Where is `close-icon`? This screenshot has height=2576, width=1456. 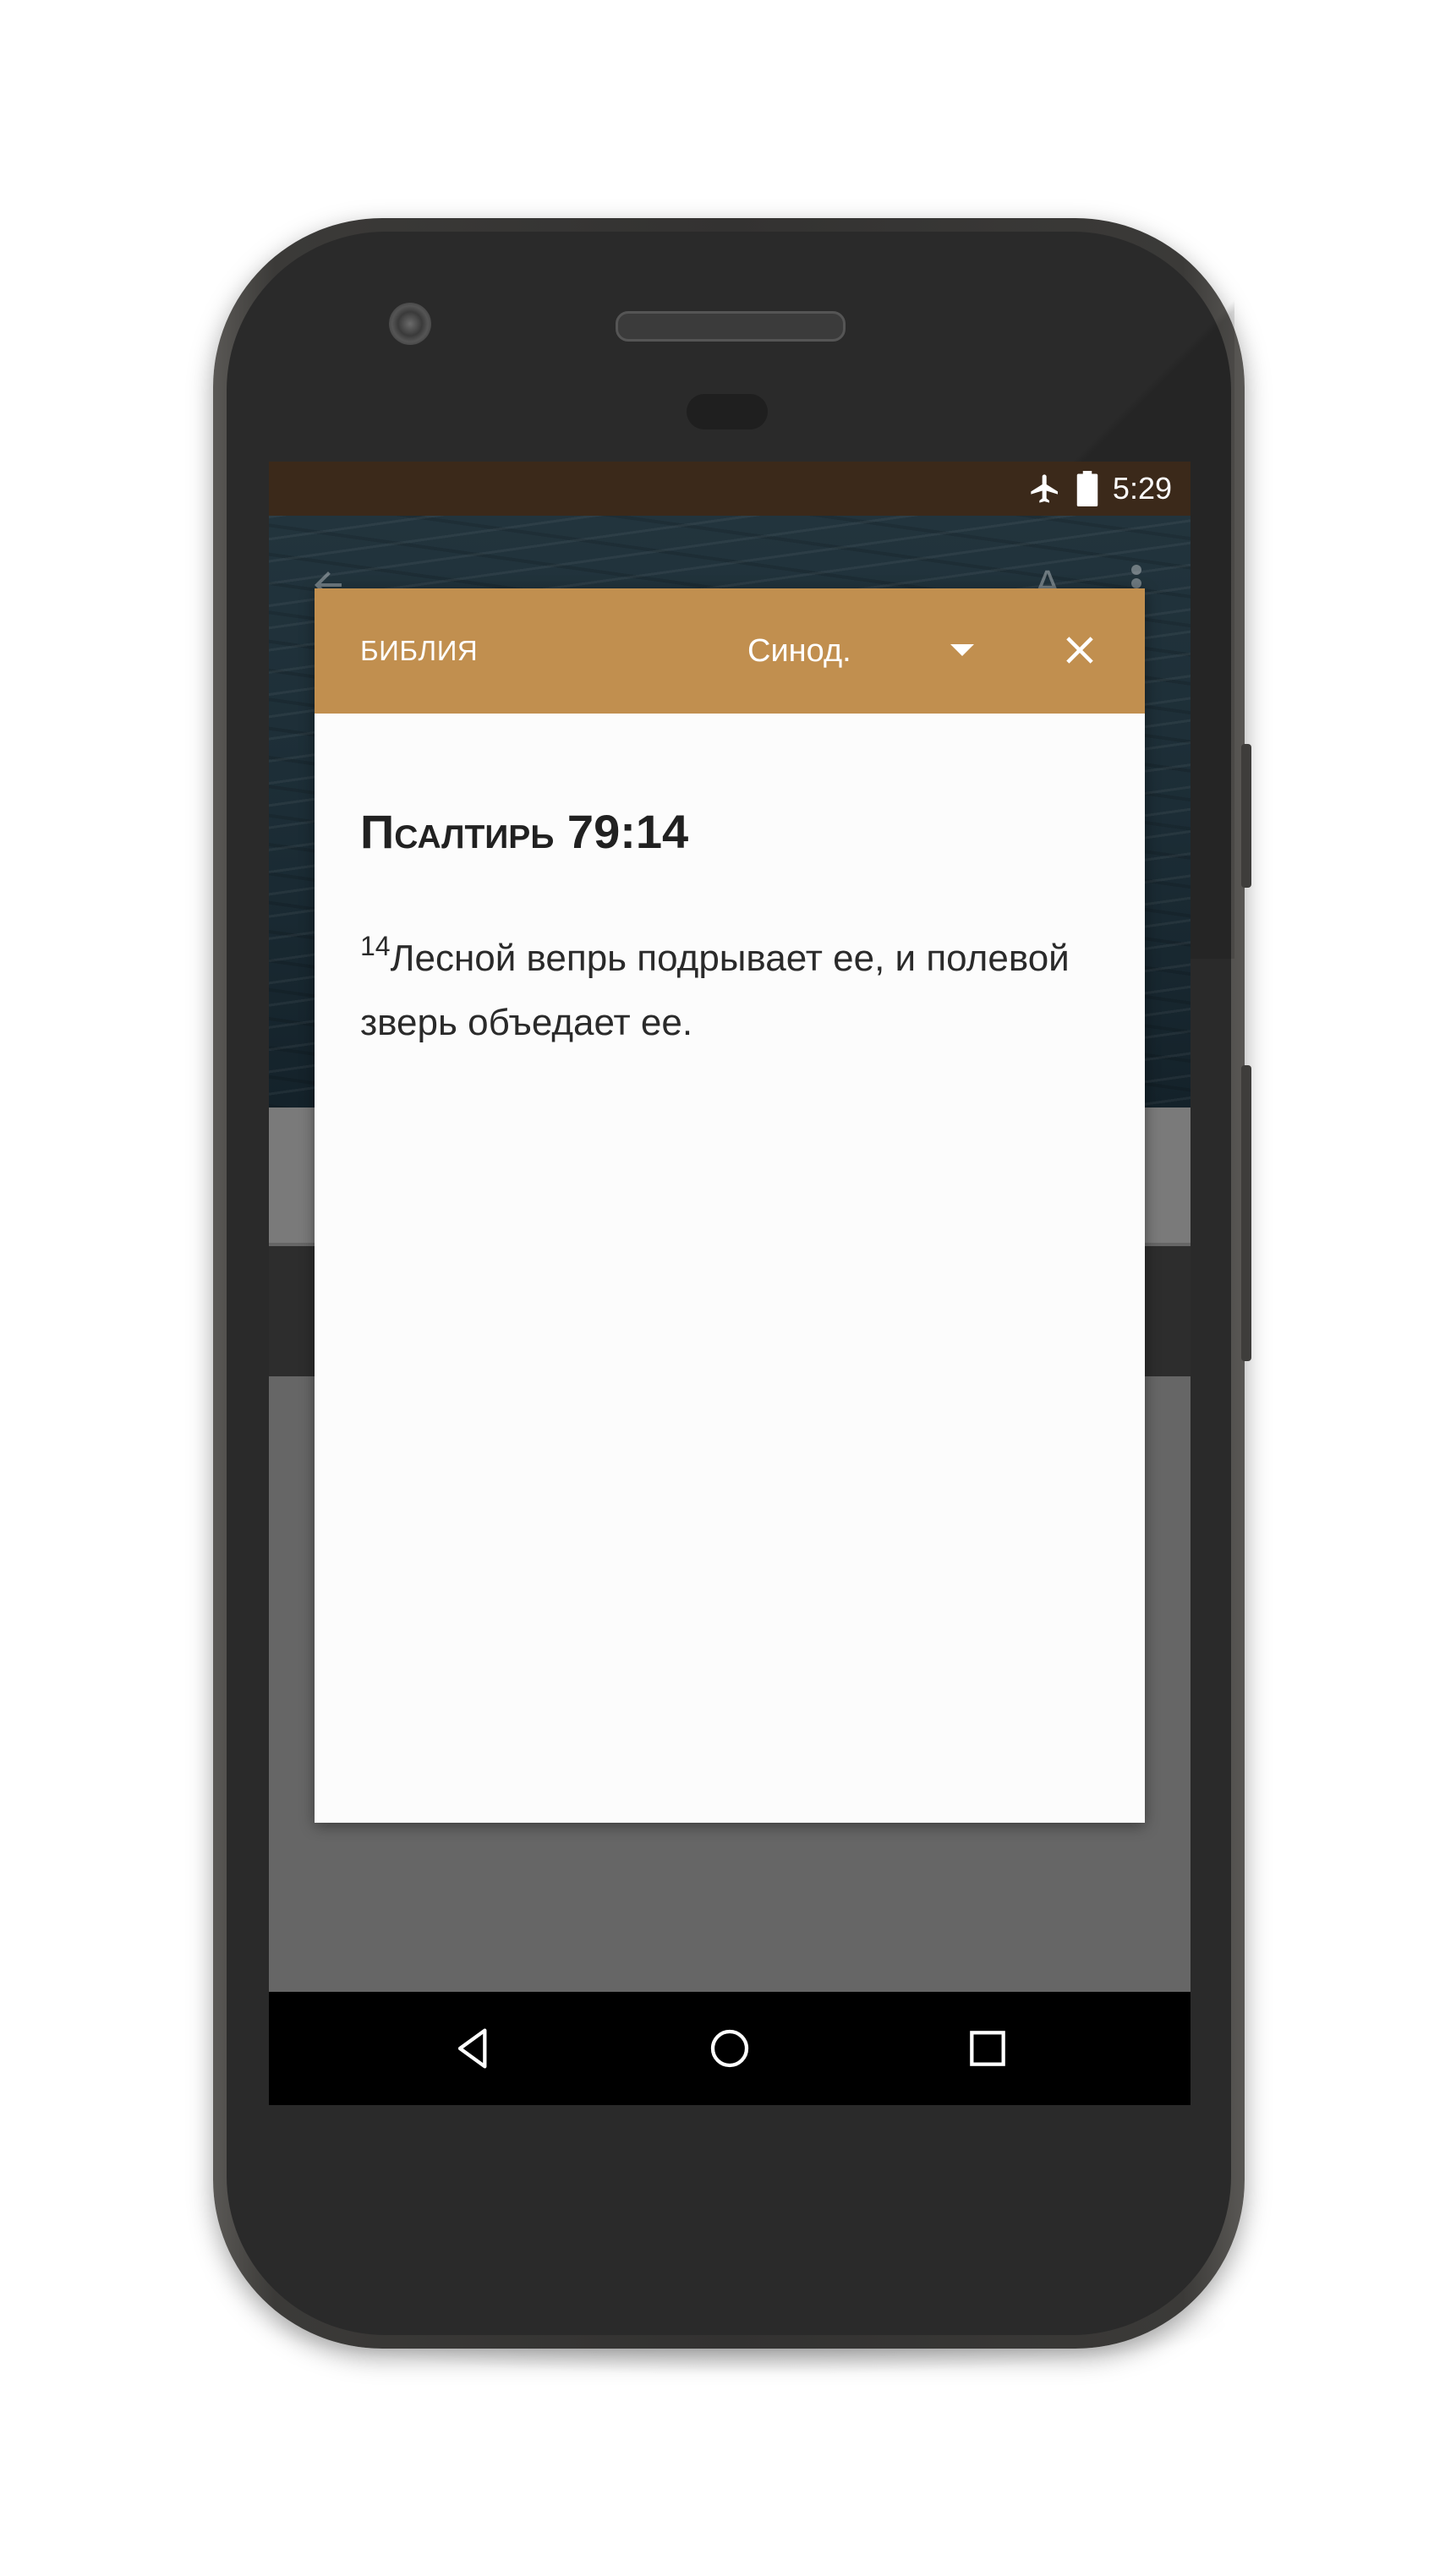
close-icon is located at coordinates (1080, 650).